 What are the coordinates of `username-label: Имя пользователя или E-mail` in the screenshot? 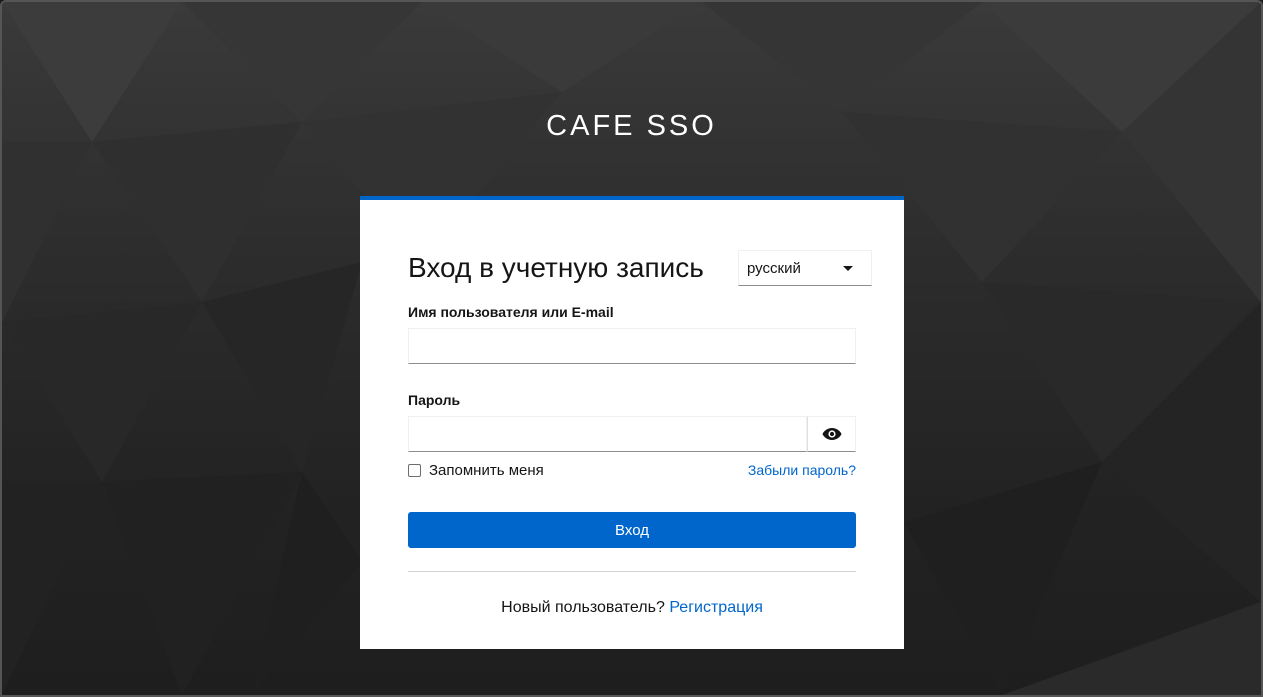 It's located at (511, 312).